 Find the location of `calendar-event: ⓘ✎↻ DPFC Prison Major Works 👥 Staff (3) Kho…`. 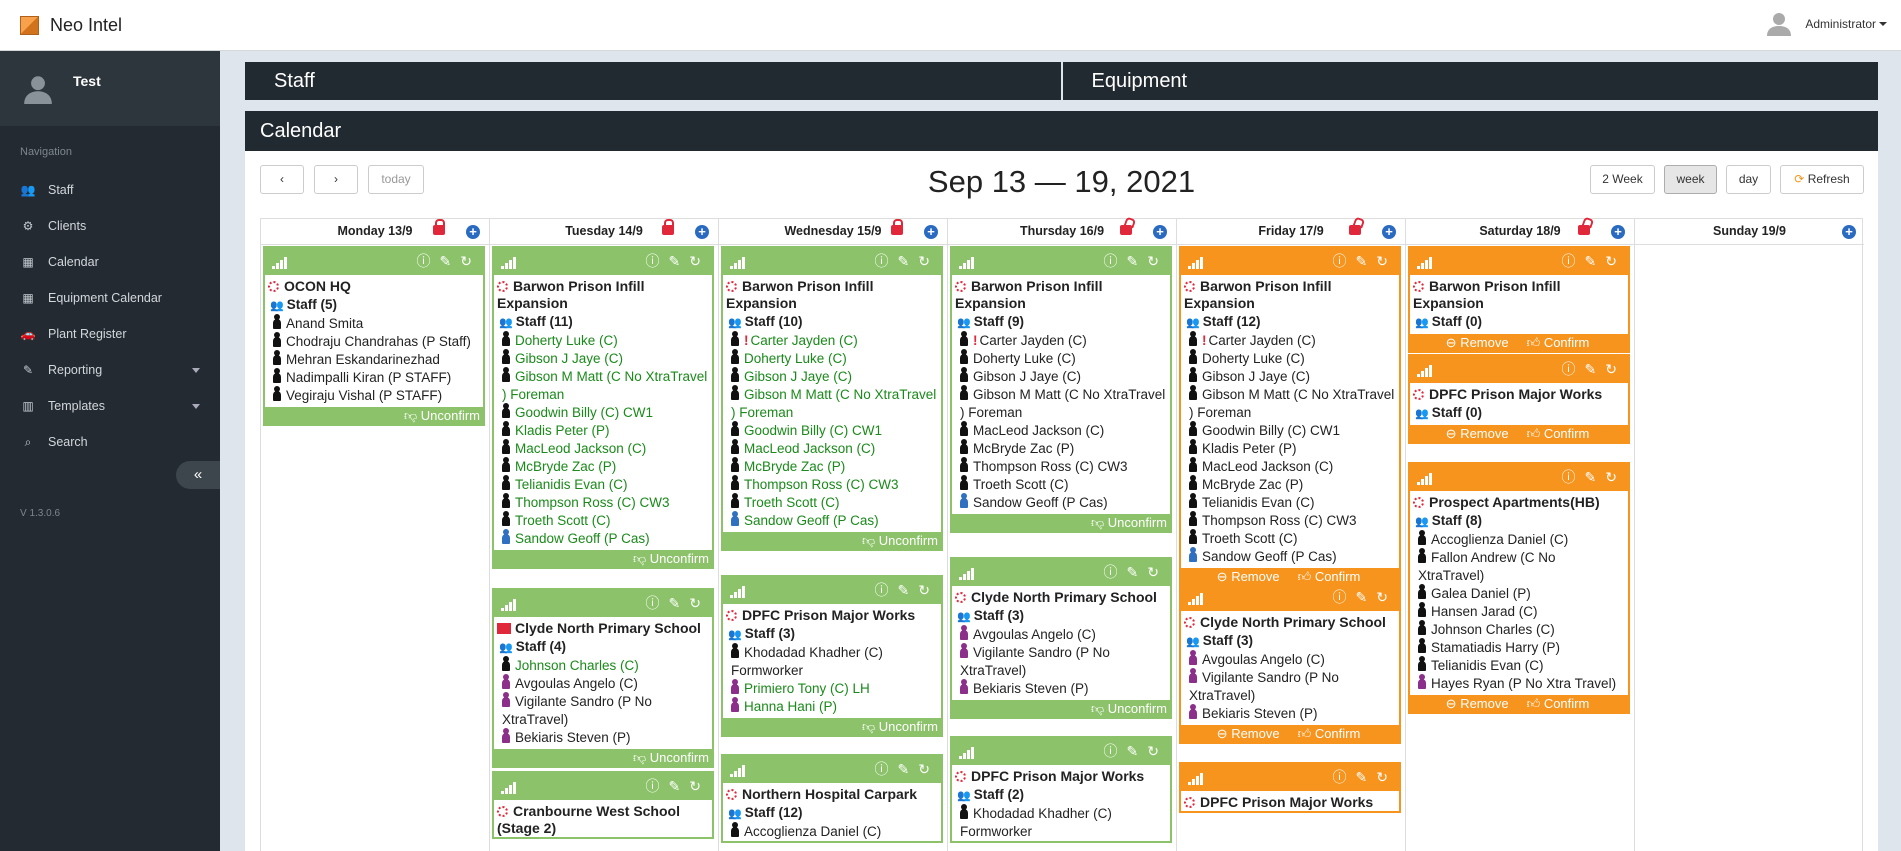

calendar-event: ⓘ✎↻ DPFC Prison Major Works 👥 Staff (3) Kho… is located at coordinates (832, 656).